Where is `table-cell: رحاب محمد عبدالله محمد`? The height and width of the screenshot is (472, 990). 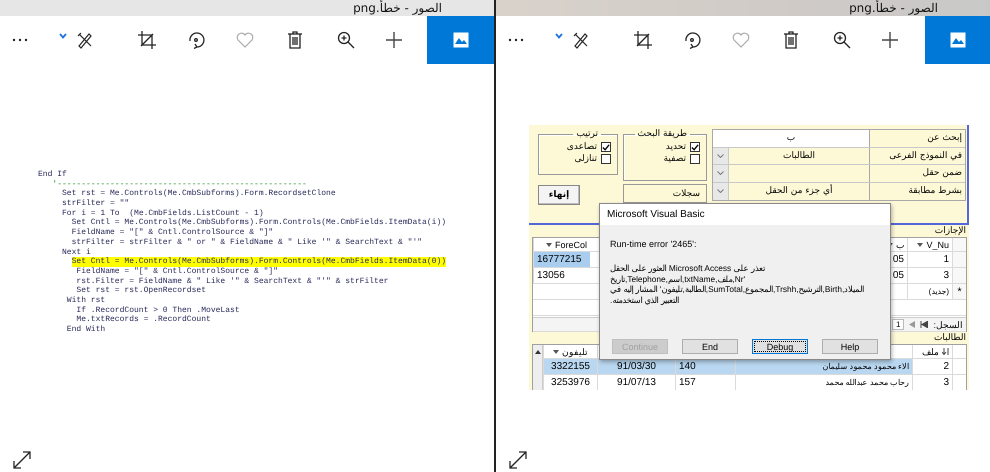
table-cell: رحاب محمد عبدالله محمد is located at coordinates (823, 382).